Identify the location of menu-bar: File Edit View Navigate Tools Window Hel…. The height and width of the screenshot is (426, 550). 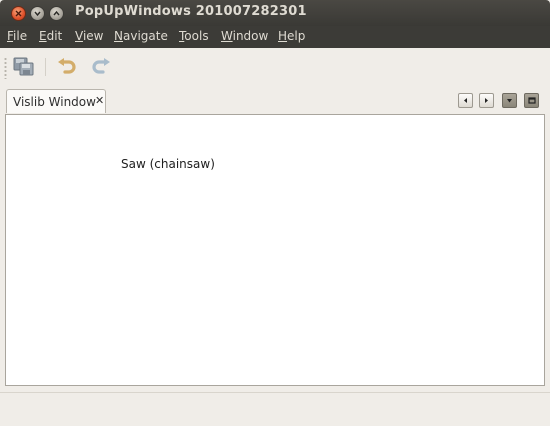
(275, 37).